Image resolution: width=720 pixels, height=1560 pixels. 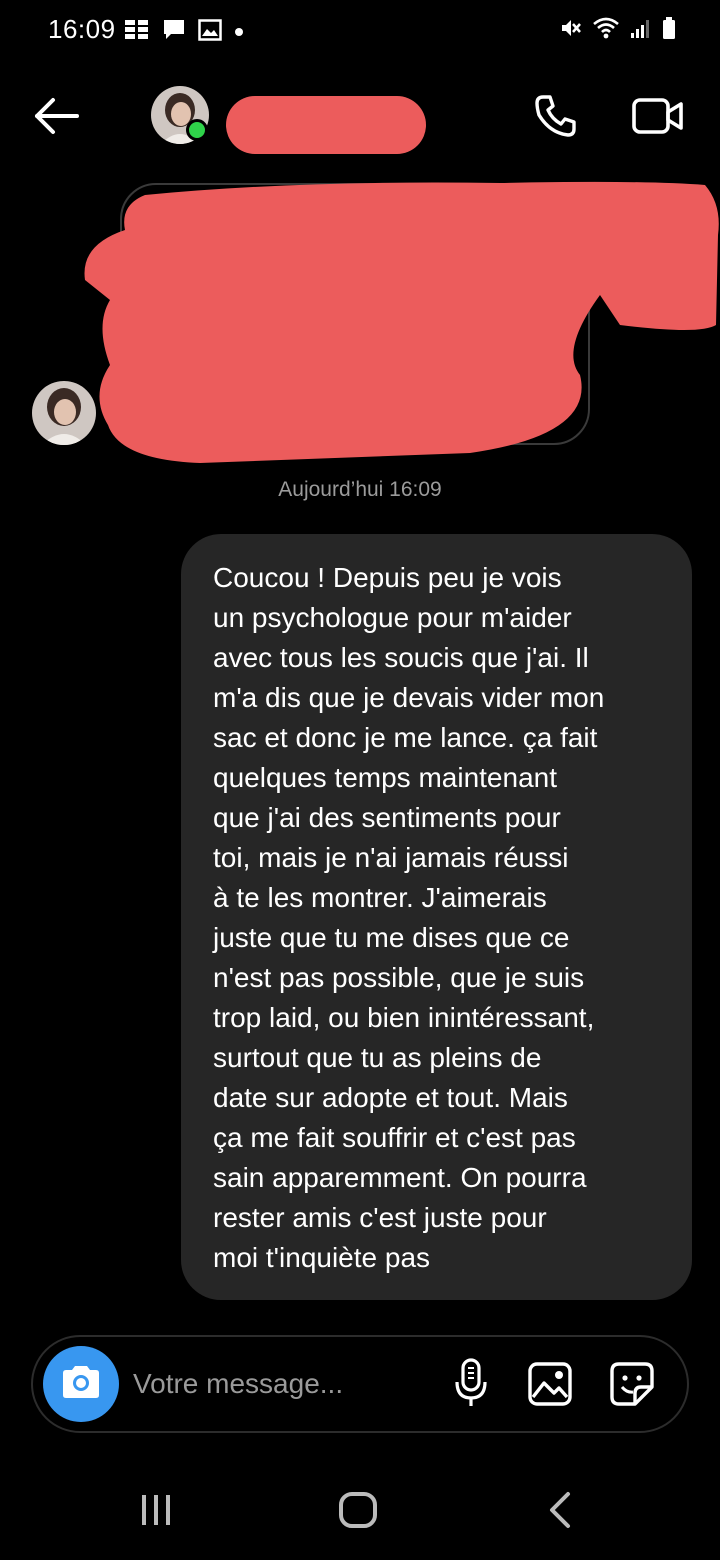 I want to click on call-button, so click(x=556, y=118).